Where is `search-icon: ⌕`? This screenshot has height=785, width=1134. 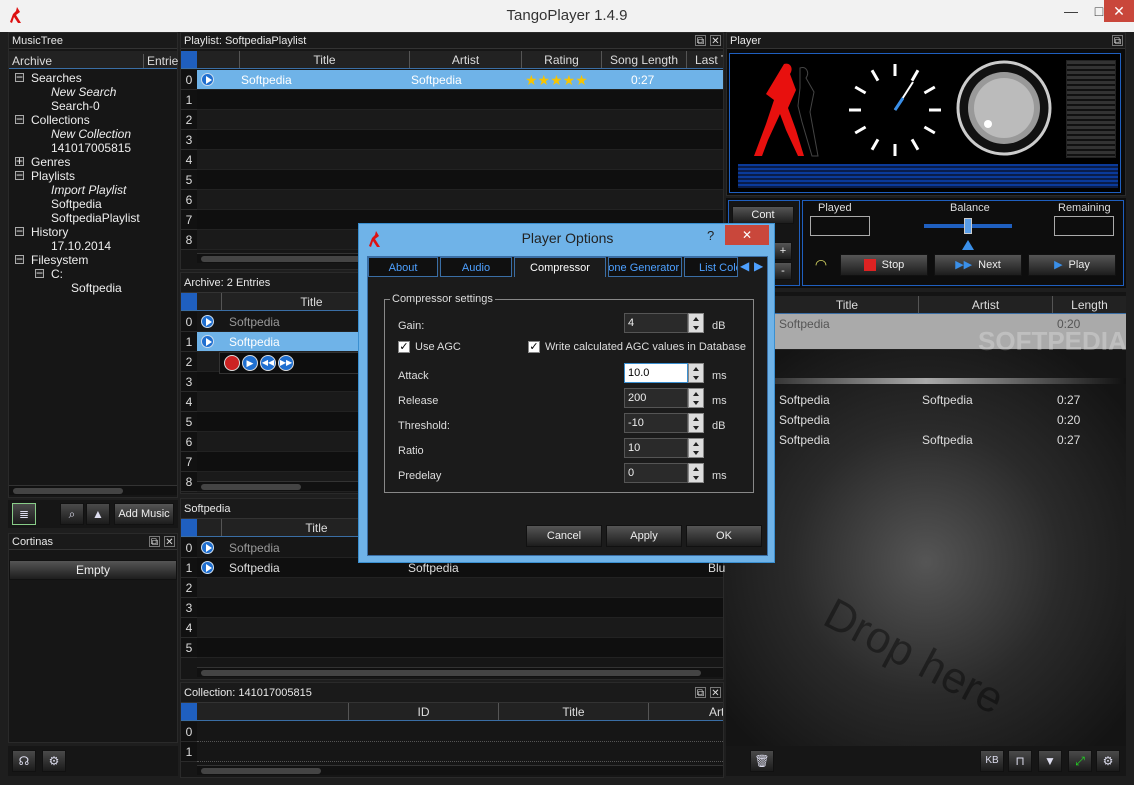 search-icon: ⌕ is located at coordinates (72, 514).